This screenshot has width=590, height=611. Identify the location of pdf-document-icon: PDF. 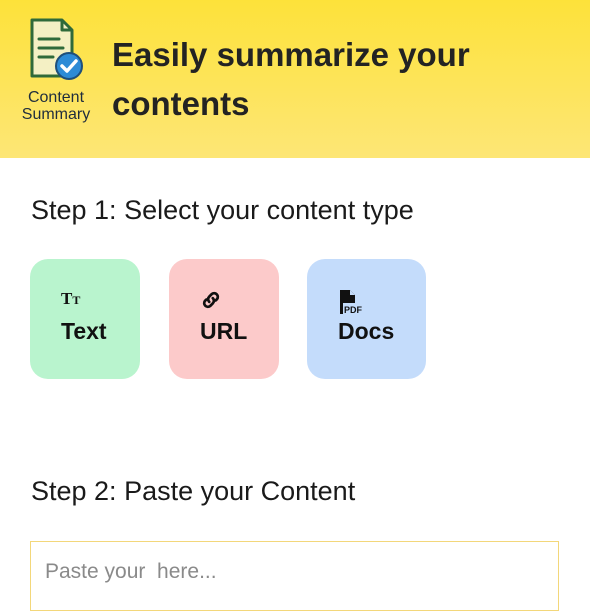
(350, 304).